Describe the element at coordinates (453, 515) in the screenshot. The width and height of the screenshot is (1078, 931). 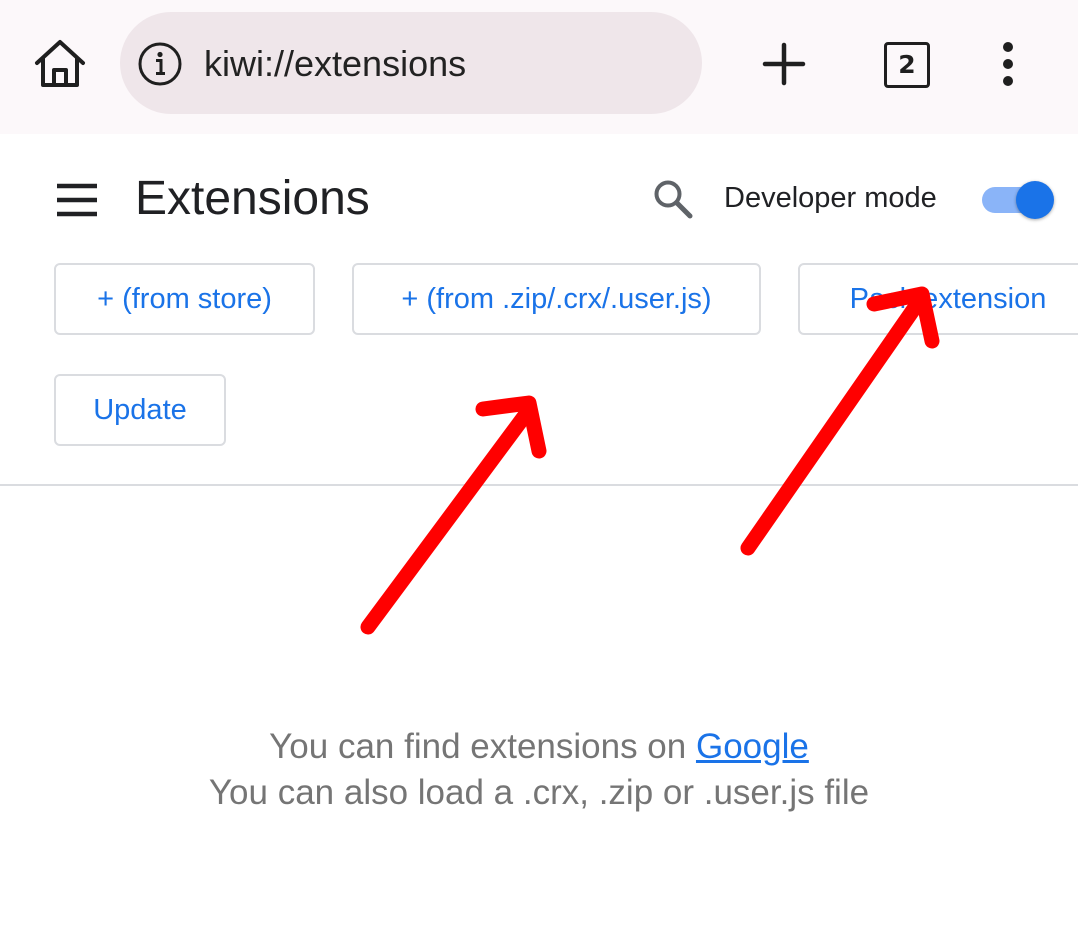
I see `annotation-arrow-left` at that location.